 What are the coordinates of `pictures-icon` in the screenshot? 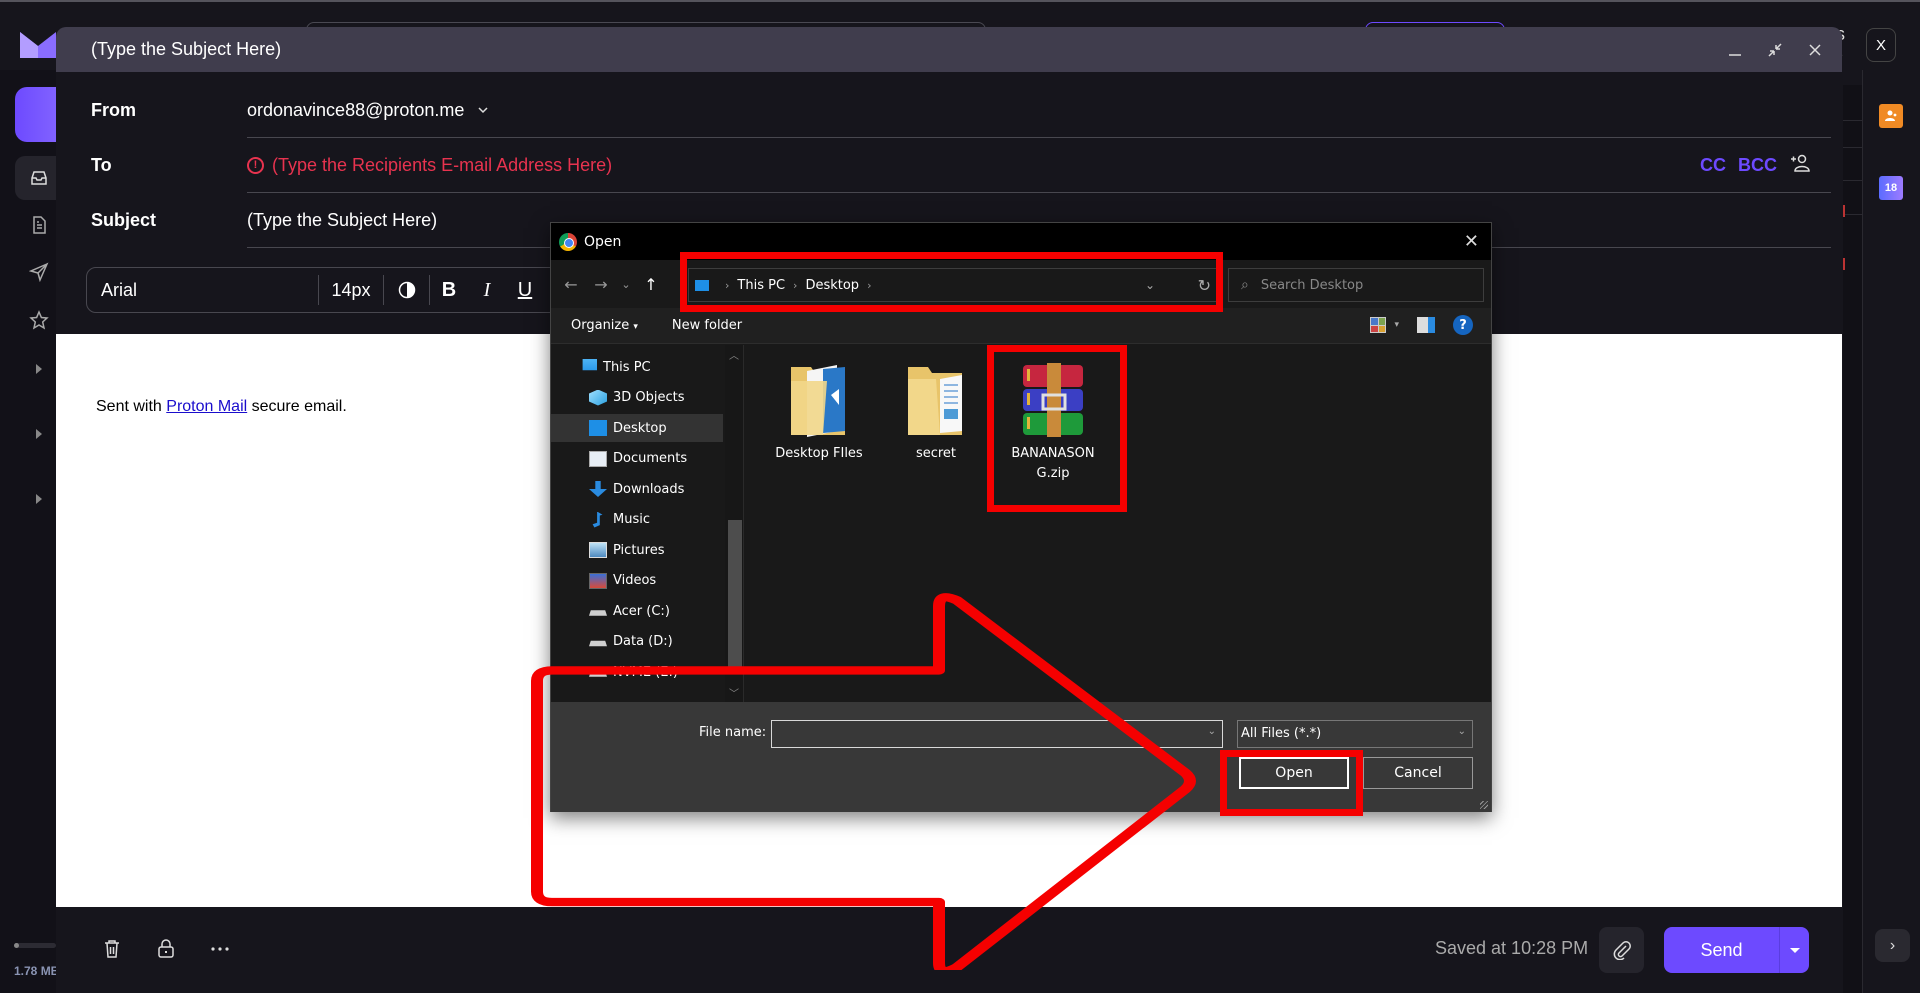 It's located at (598, 550).